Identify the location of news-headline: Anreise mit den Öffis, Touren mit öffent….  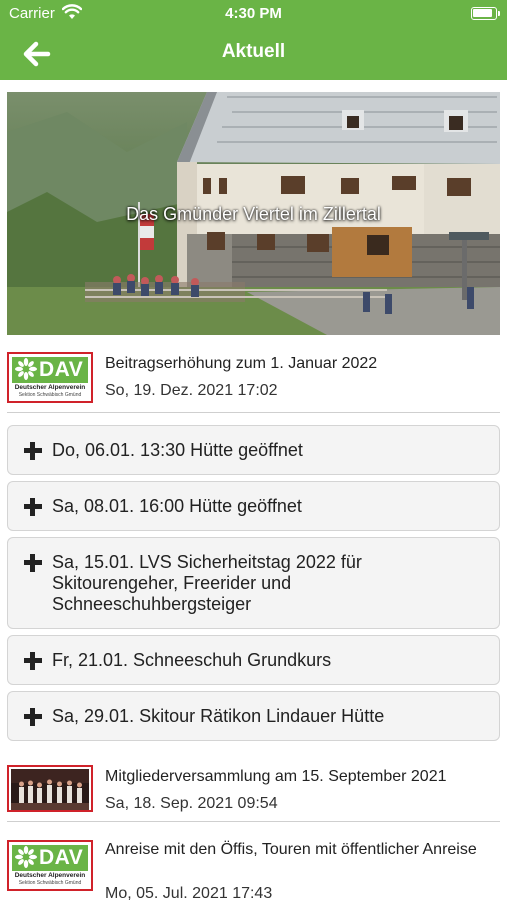
(291, 849).